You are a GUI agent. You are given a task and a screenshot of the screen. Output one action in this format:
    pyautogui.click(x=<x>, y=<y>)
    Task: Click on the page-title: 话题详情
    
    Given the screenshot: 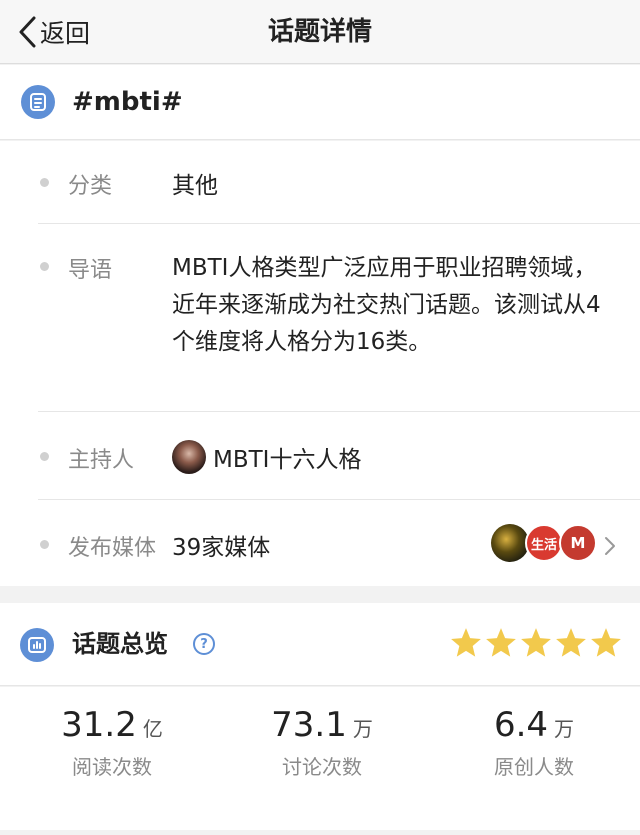 What is the action you would take?
    pyautogui.click(x=319, y=32)
    